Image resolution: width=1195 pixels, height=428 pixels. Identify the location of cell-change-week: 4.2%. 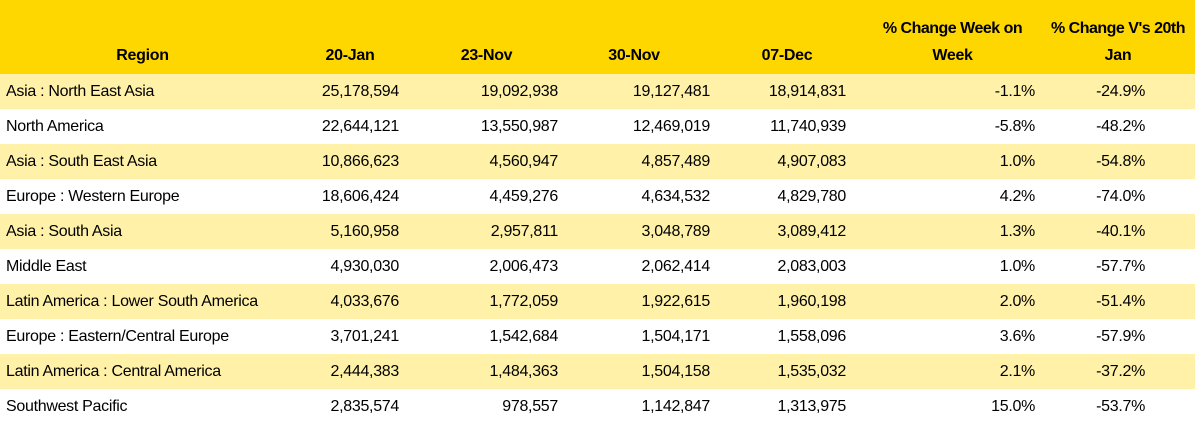
(1017, 196).